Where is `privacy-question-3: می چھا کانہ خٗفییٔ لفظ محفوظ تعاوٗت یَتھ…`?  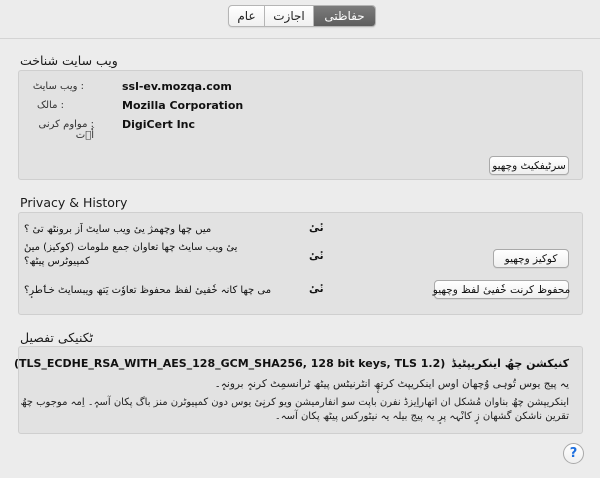
privacy-question-3: می چھا کانہ خٗفییٔ لفظ محفوظ تعاوٗت یَتھ… is located at coordinates (148, 290).